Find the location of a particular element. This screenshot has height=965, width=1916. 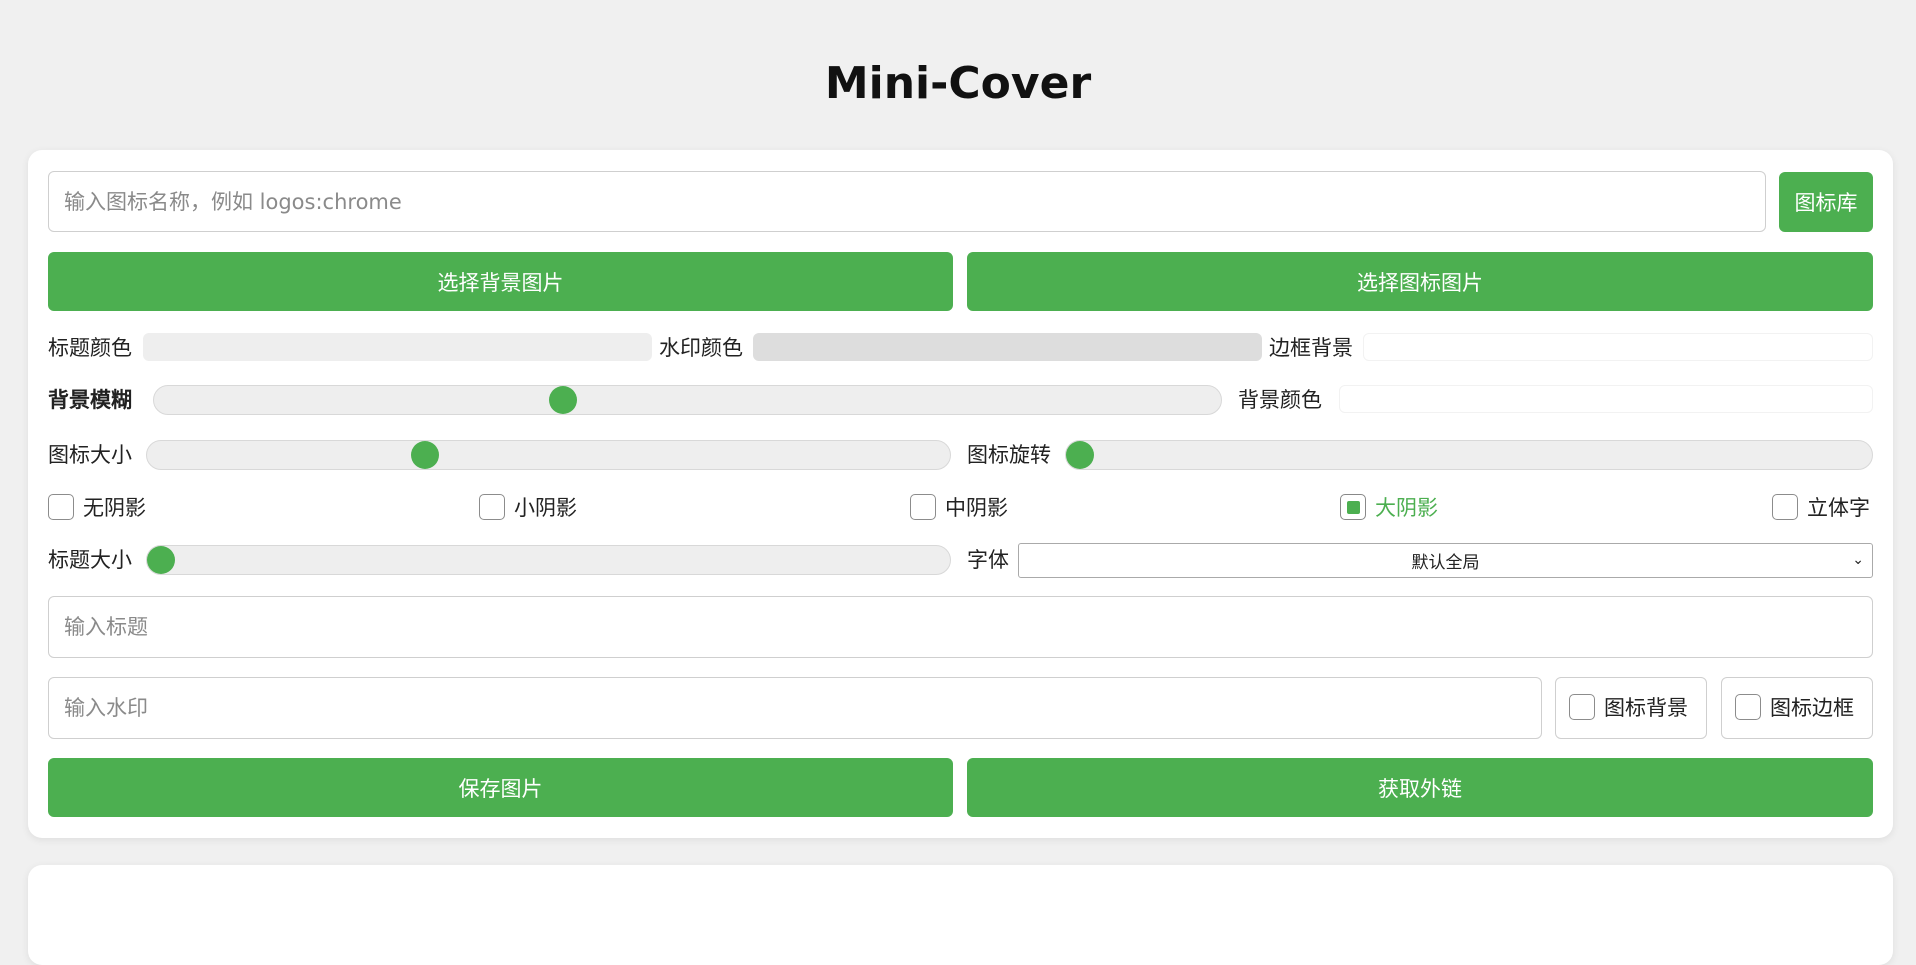

shadow-option-label: 小阴影 is located at coordinates (545, 508).